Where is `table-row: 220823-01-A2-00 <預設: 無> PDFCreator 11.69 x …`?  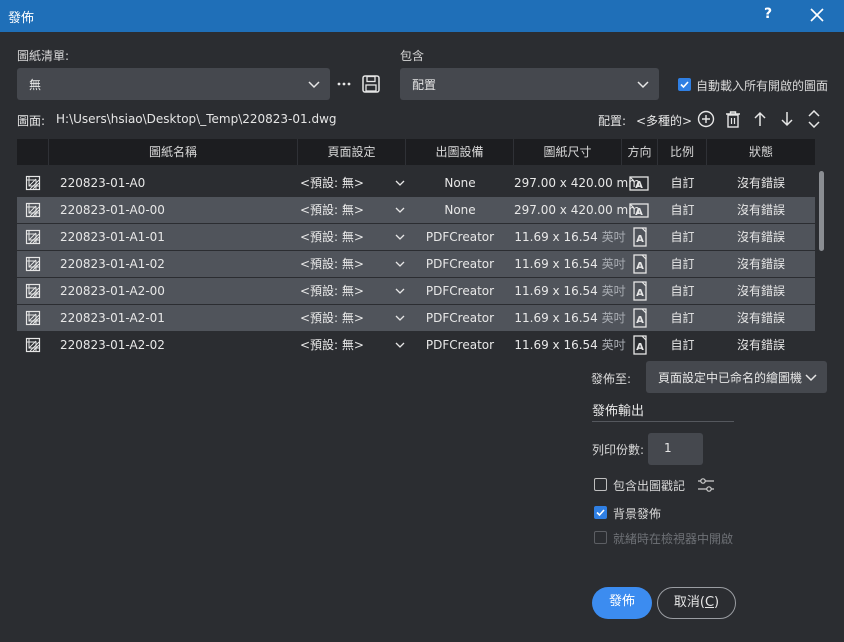
table-row: 220823-01-A2-00 <預設: 無> PDFCreator 11.69 x … is located at coordinates (416, 291).